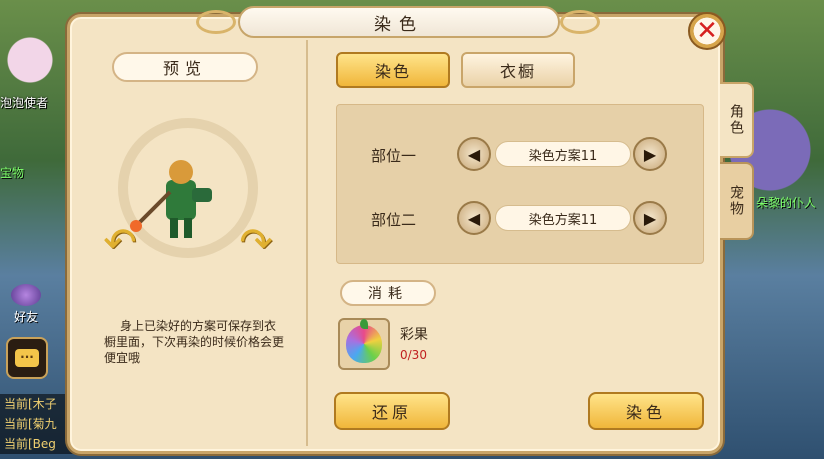 The width and height of the screenshot is (824, 459). I want to click on side-tab-role: 角色, so click(737, 120).